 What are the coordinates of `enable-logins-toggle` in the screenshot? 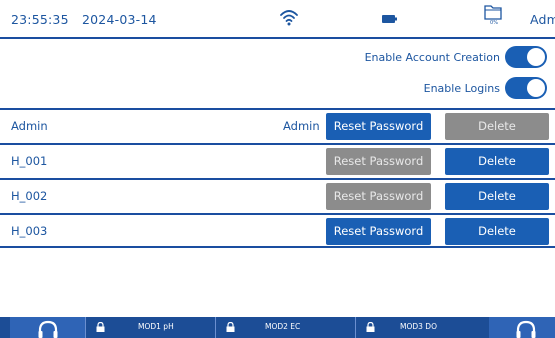 It's located at (526, 88).